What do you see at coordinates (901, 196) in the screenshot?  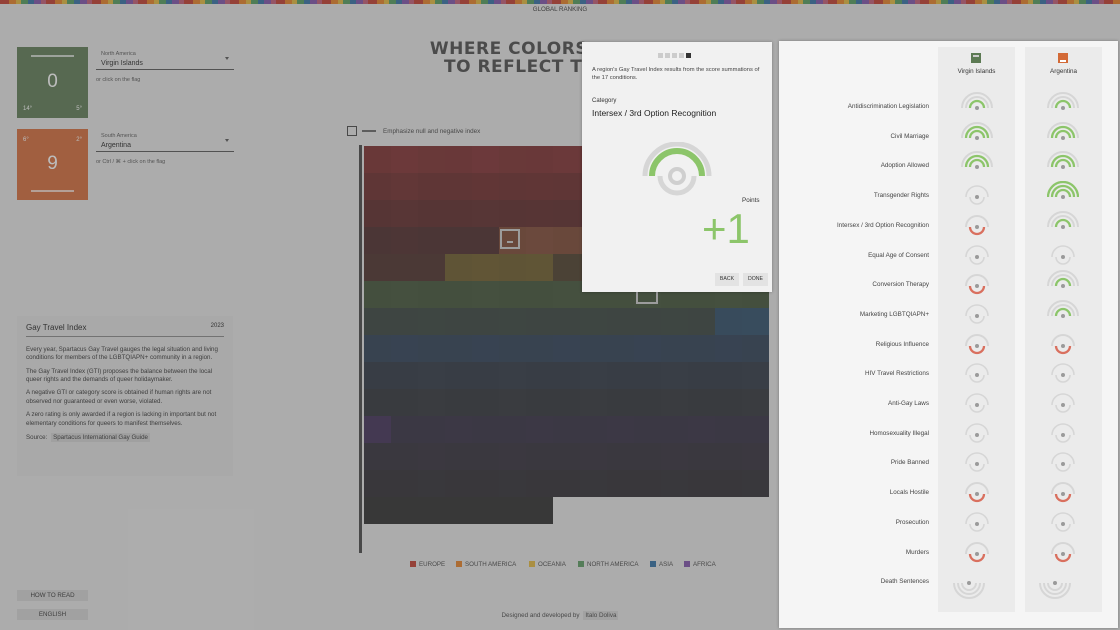 I see `criterion-label: Transgender Rights` at bounding box center [901, 196].